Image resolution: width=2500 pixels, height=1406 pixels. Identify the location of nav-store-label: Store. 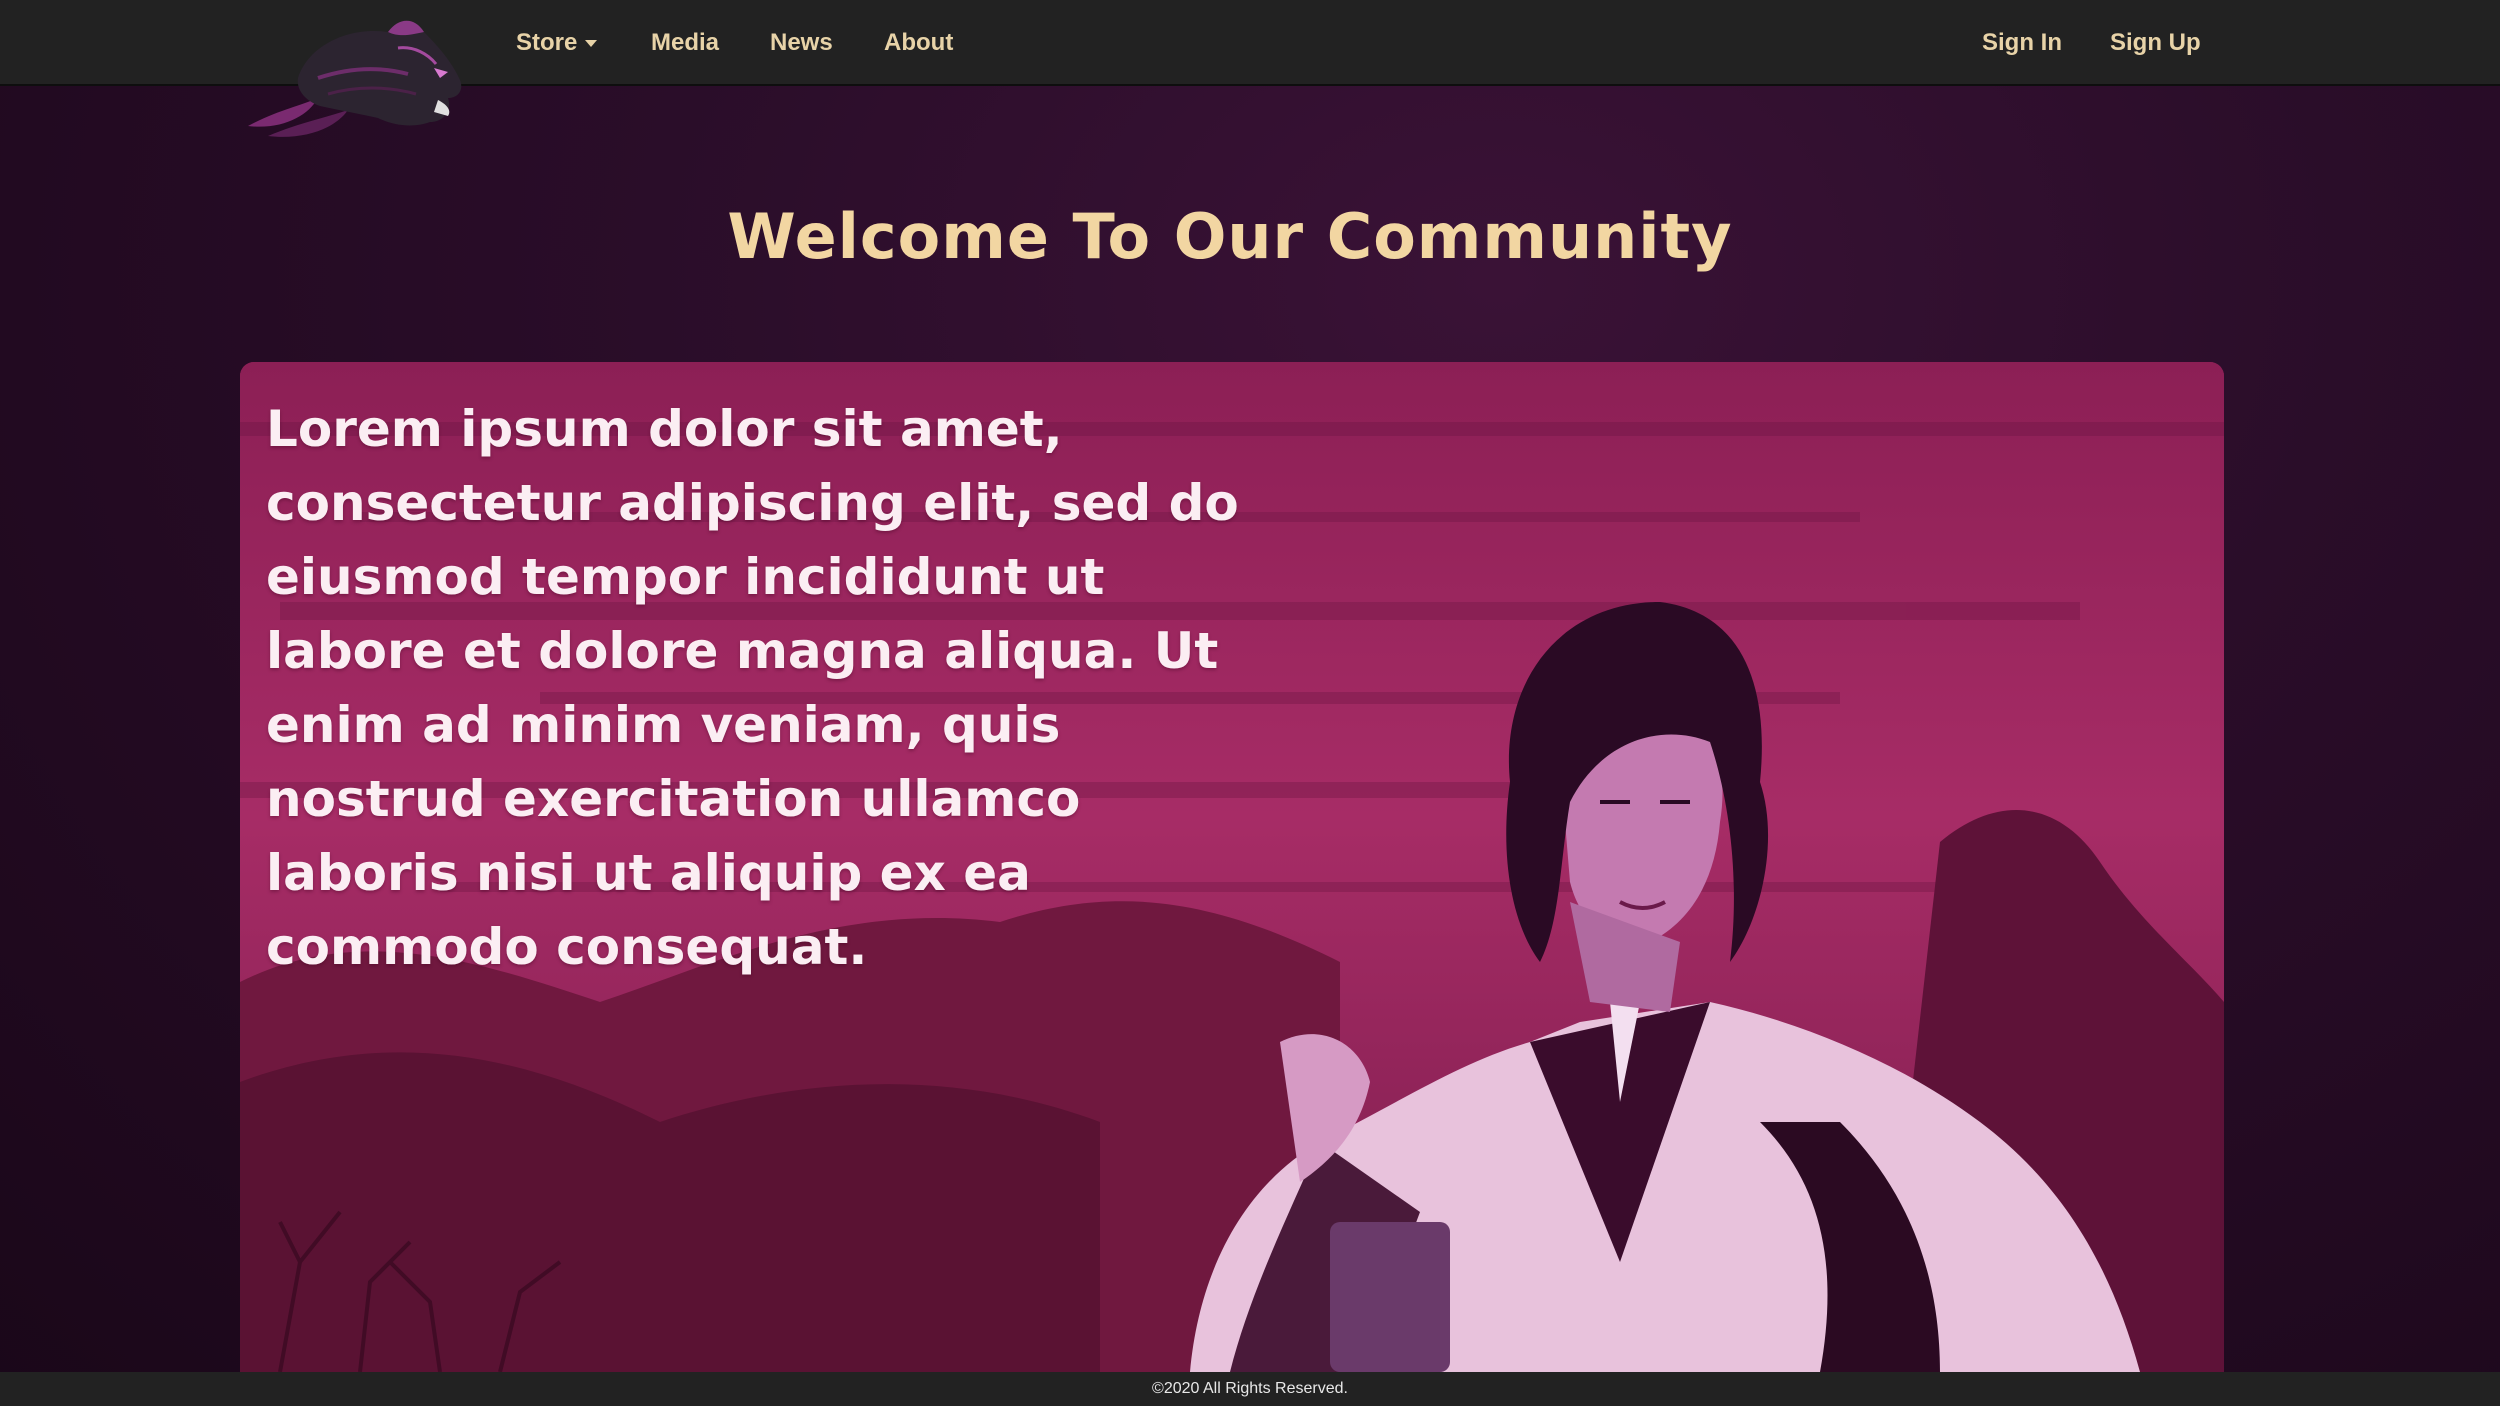
(547, 42).